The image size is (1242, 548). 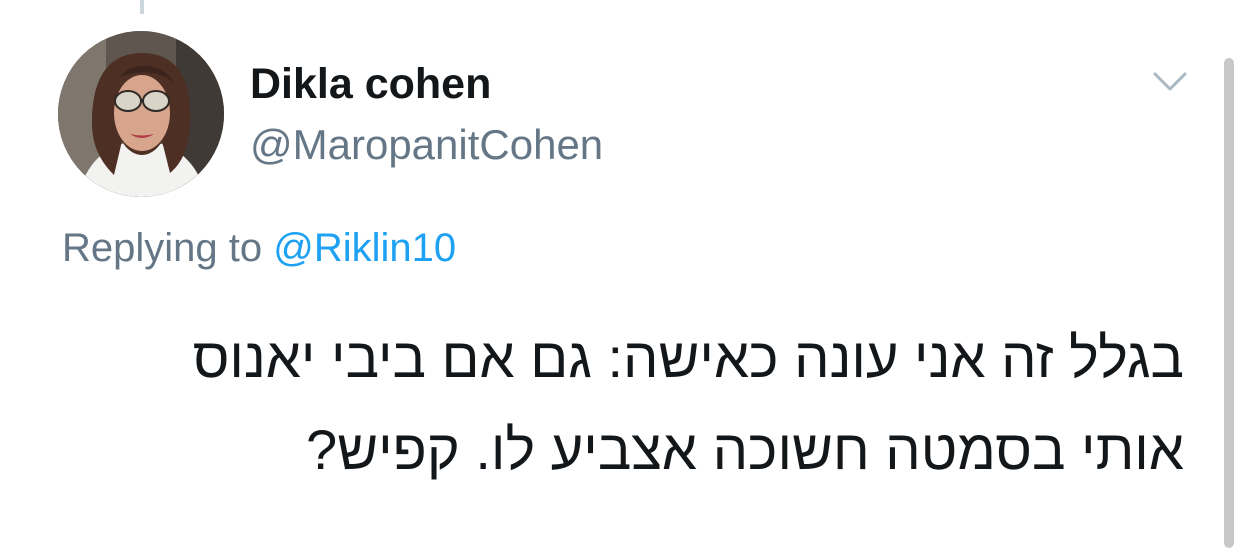 I want to click on tweet-text-line: אותי בסמטה חשוכה אצביע לו. קפיש?, so click(x=745, y=449).